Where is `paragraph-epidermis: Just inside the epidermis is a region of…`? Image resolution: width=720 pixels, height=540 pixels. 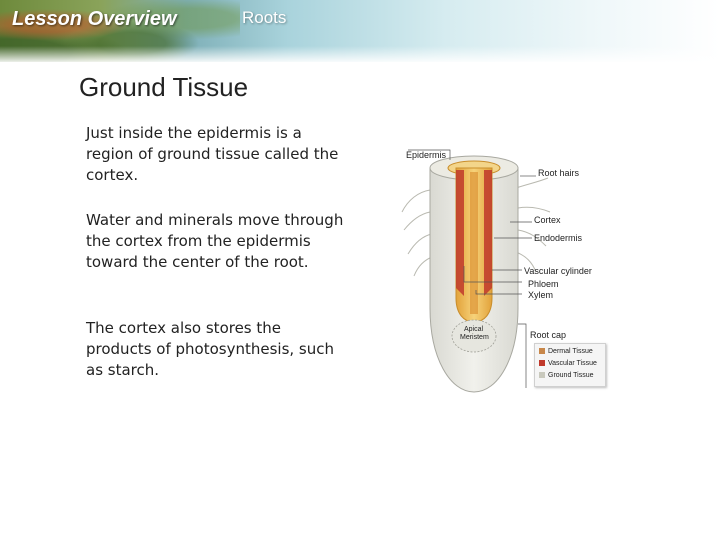
paragraph-epidermis: Just inside the epidermis is a region of… is located at coordinates (212, 154).